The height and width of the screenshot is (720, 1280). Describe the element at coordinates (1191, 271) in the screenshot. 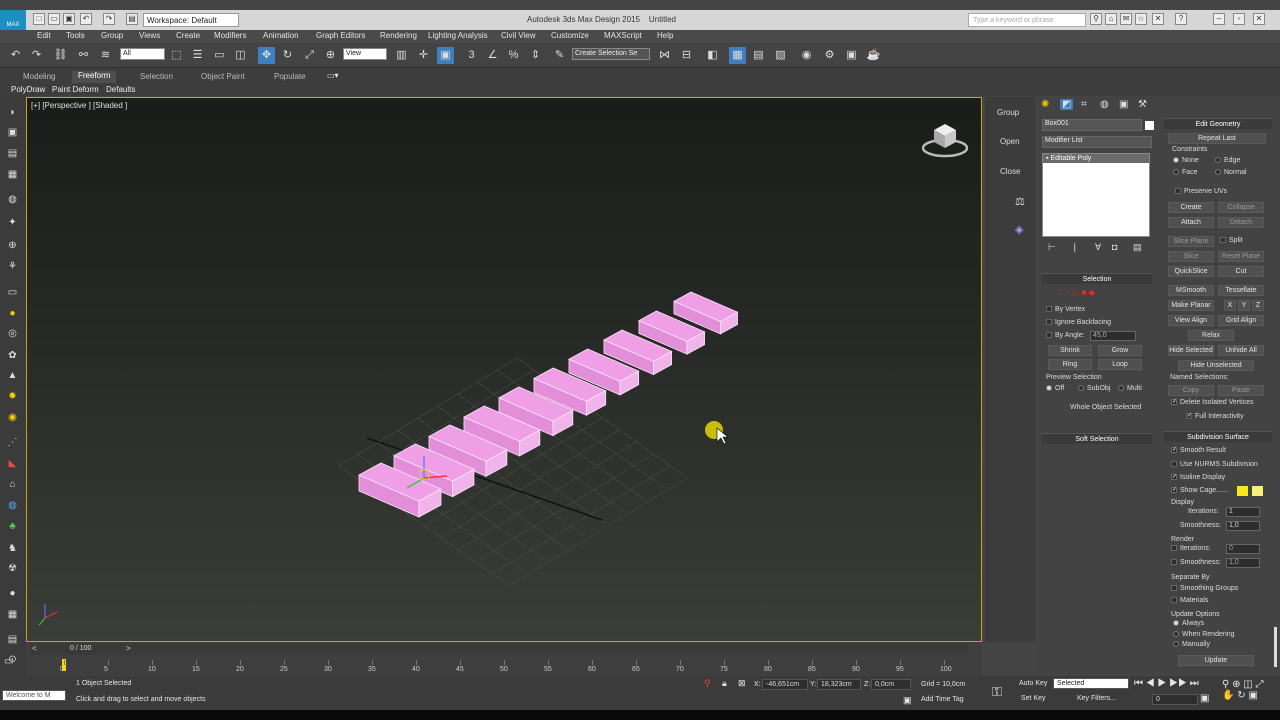

I see `quickslice-button: QuickSlice` at that location.